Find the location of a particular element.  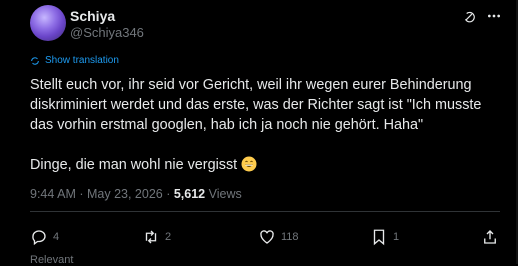

grok-icon is located at coordinates (469, 17).